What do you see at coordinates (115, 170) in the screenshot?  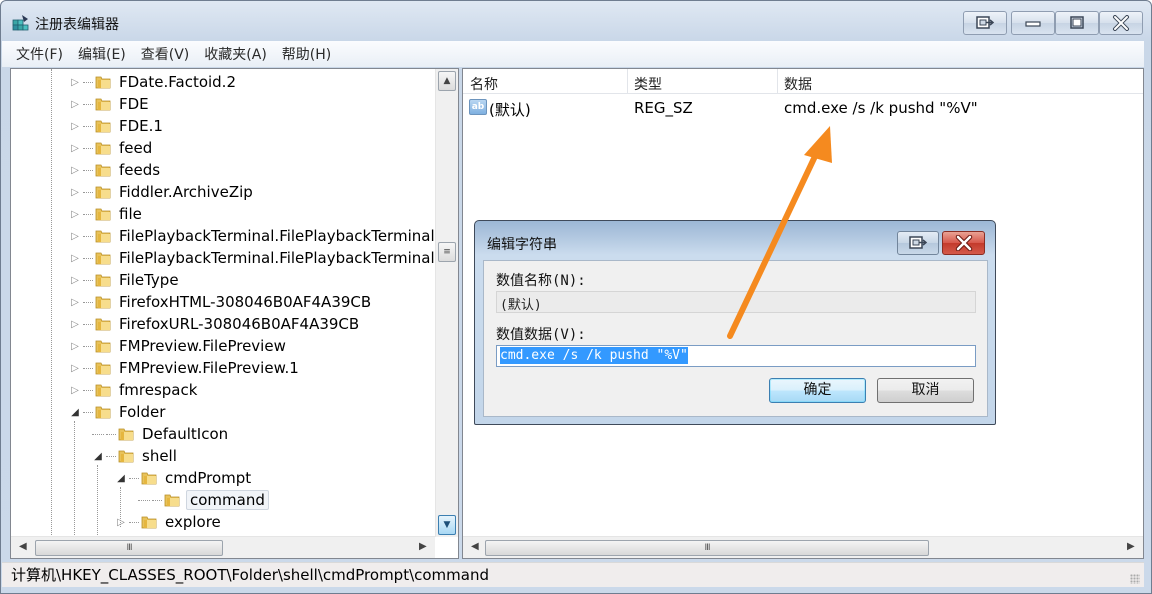 I see `tree-node: ▷ feeds` at bounding box center [115, 170].